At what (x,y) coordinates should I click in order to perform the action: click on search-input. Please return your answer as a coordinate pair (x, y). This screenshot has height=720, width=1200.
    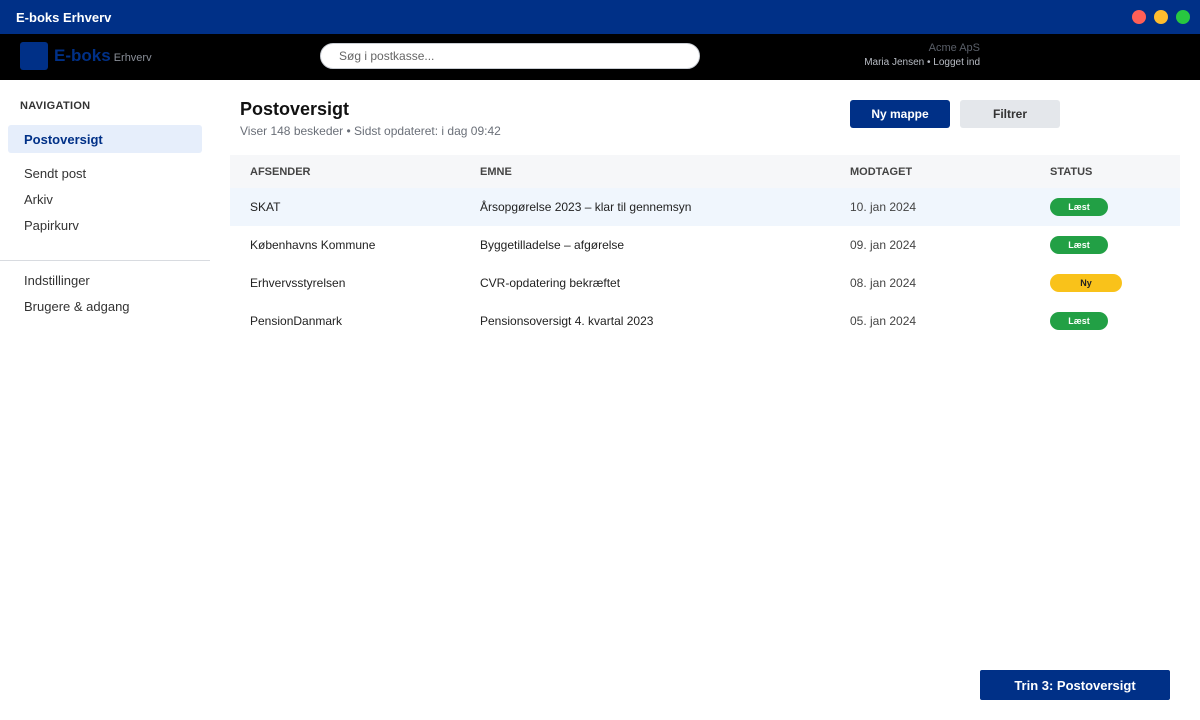
    Looking at the image, I should click on (510, 56).